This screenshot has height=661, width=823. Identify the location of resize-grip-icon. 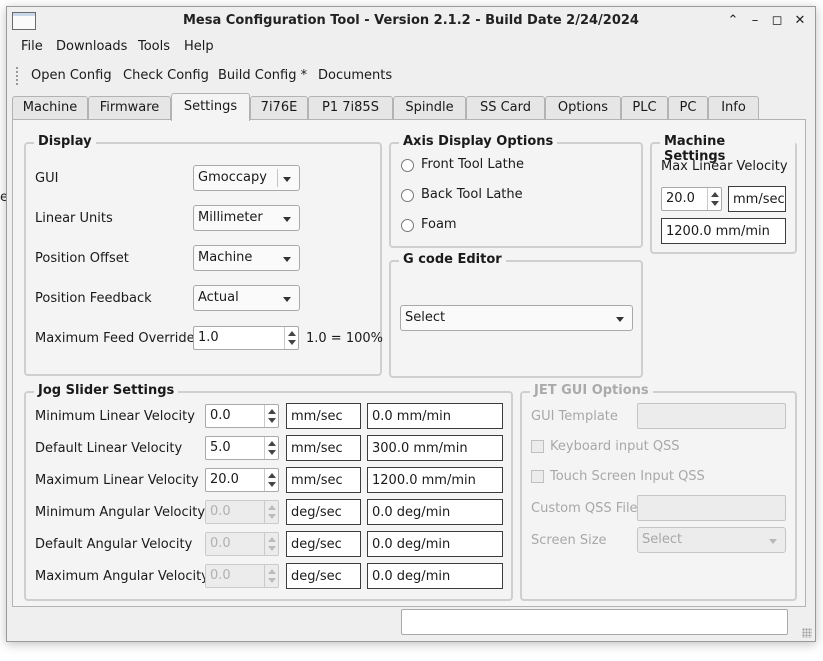
(807, 633).